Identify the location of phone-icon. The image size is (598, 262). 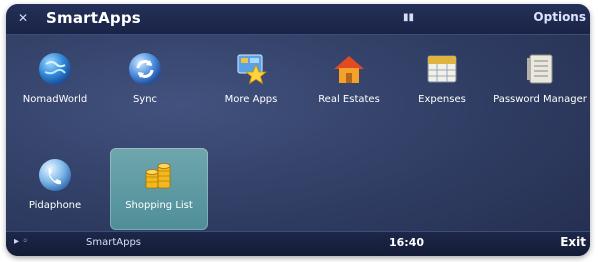
(55, 175).